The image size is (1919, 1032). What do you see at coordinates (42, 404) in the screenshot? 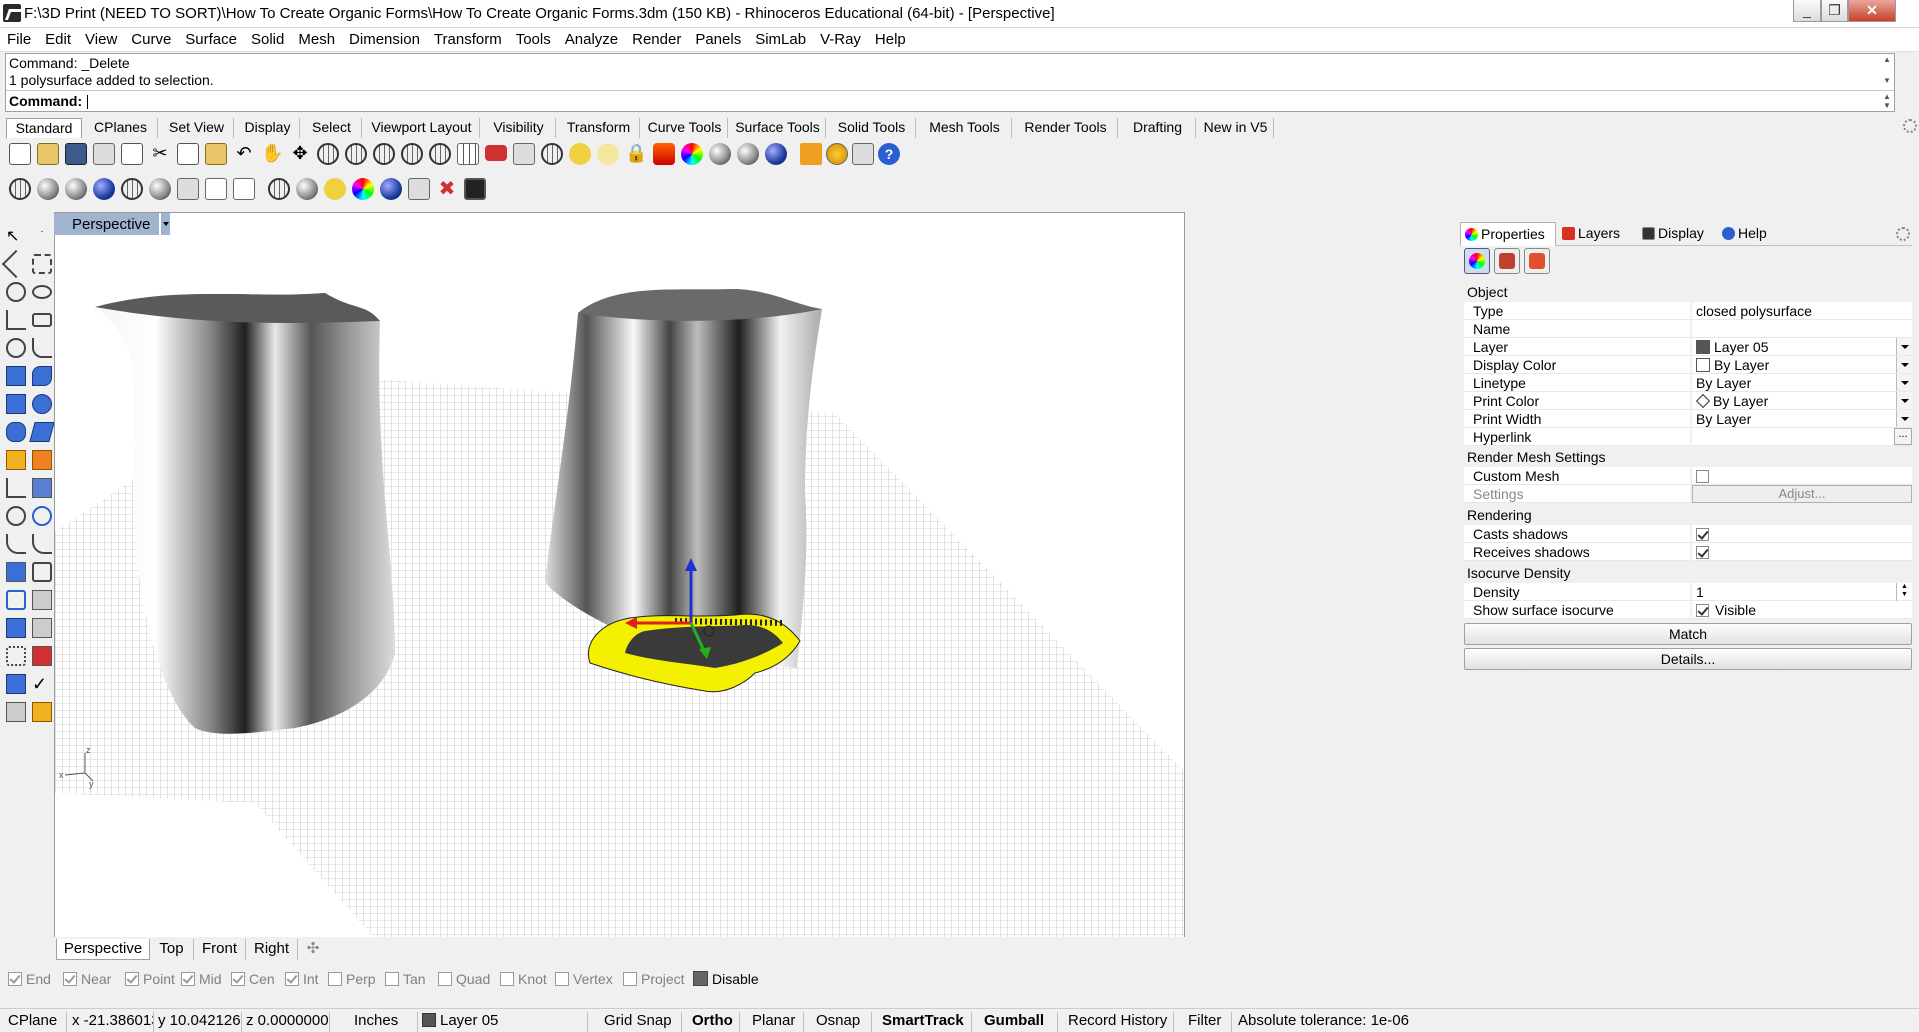
I see `sphere-solid-icon` at bounding box center [42, 404].